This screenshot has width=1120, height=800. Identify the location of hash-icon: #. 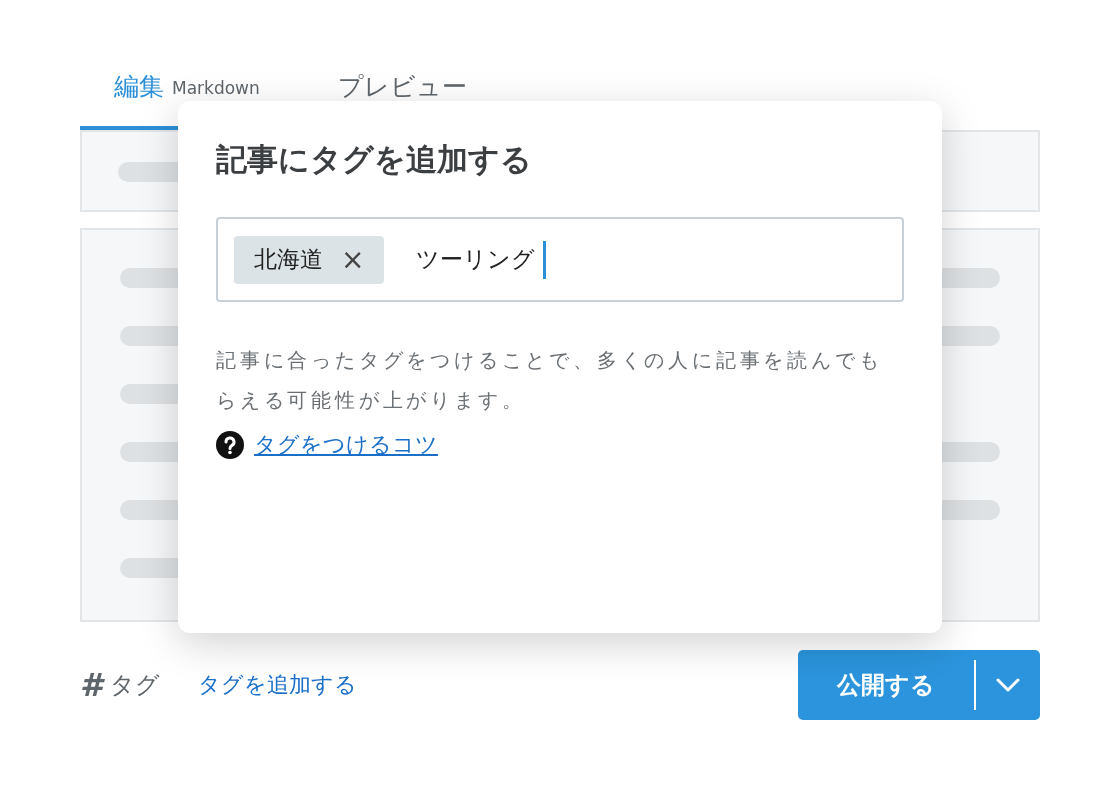
(91, 685).